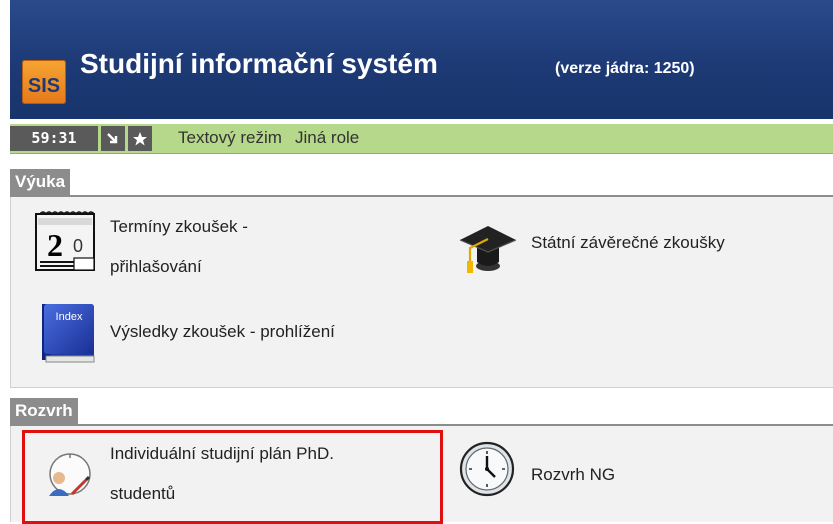 Image resolution: width=833 pixels, height=524 pixels. I want to click on menu-item-schedule-ng: Rozvrh NG, so click(573, 474).